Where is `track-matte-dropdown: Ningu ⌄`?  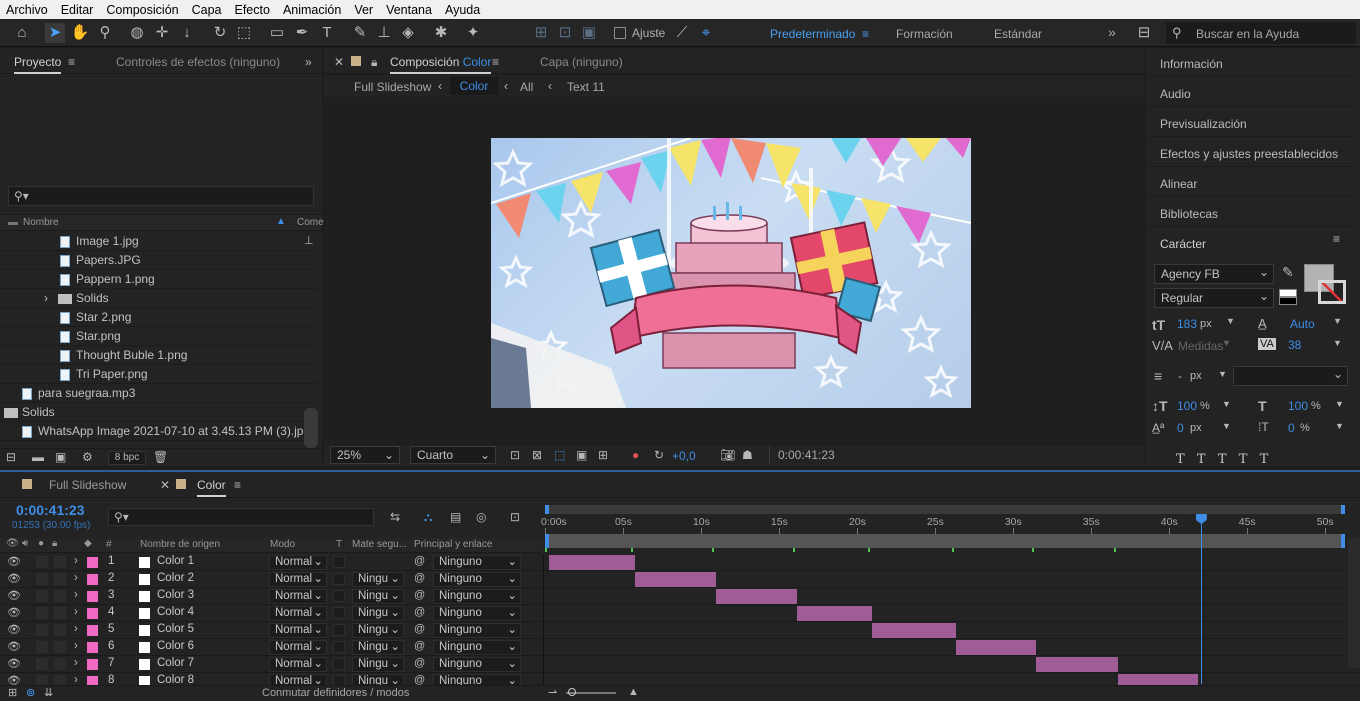
track-matte-dropdown: Ningu ⌄ is located at coordinates (378, 647).